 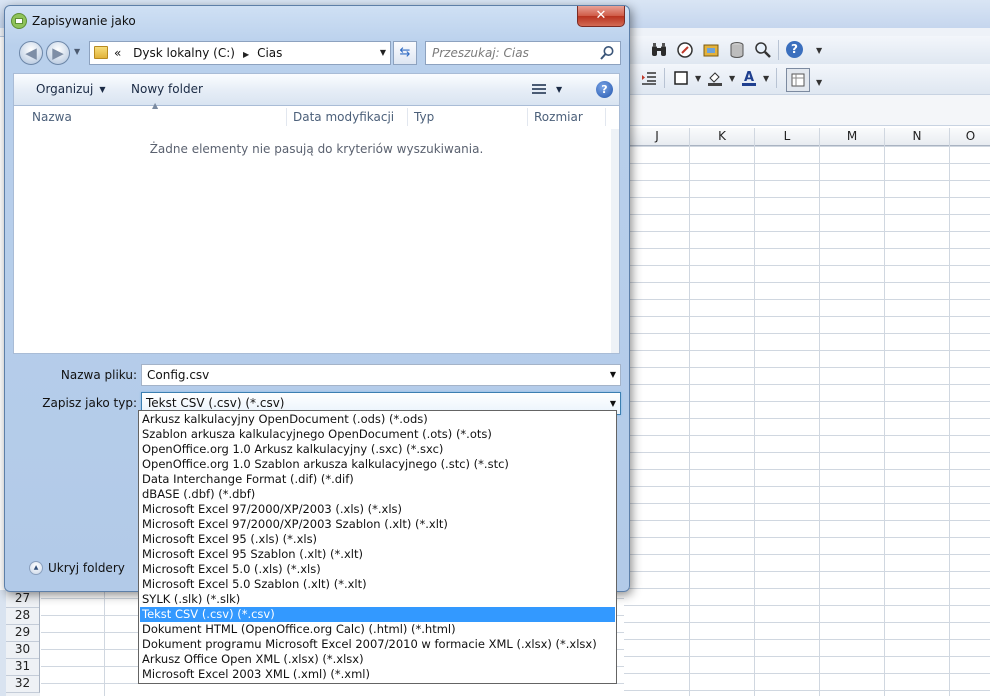 I want to click on filetype-option: Microsoft Excel 5.0 (.xls) (*.xls), so click(x=377, y=569).